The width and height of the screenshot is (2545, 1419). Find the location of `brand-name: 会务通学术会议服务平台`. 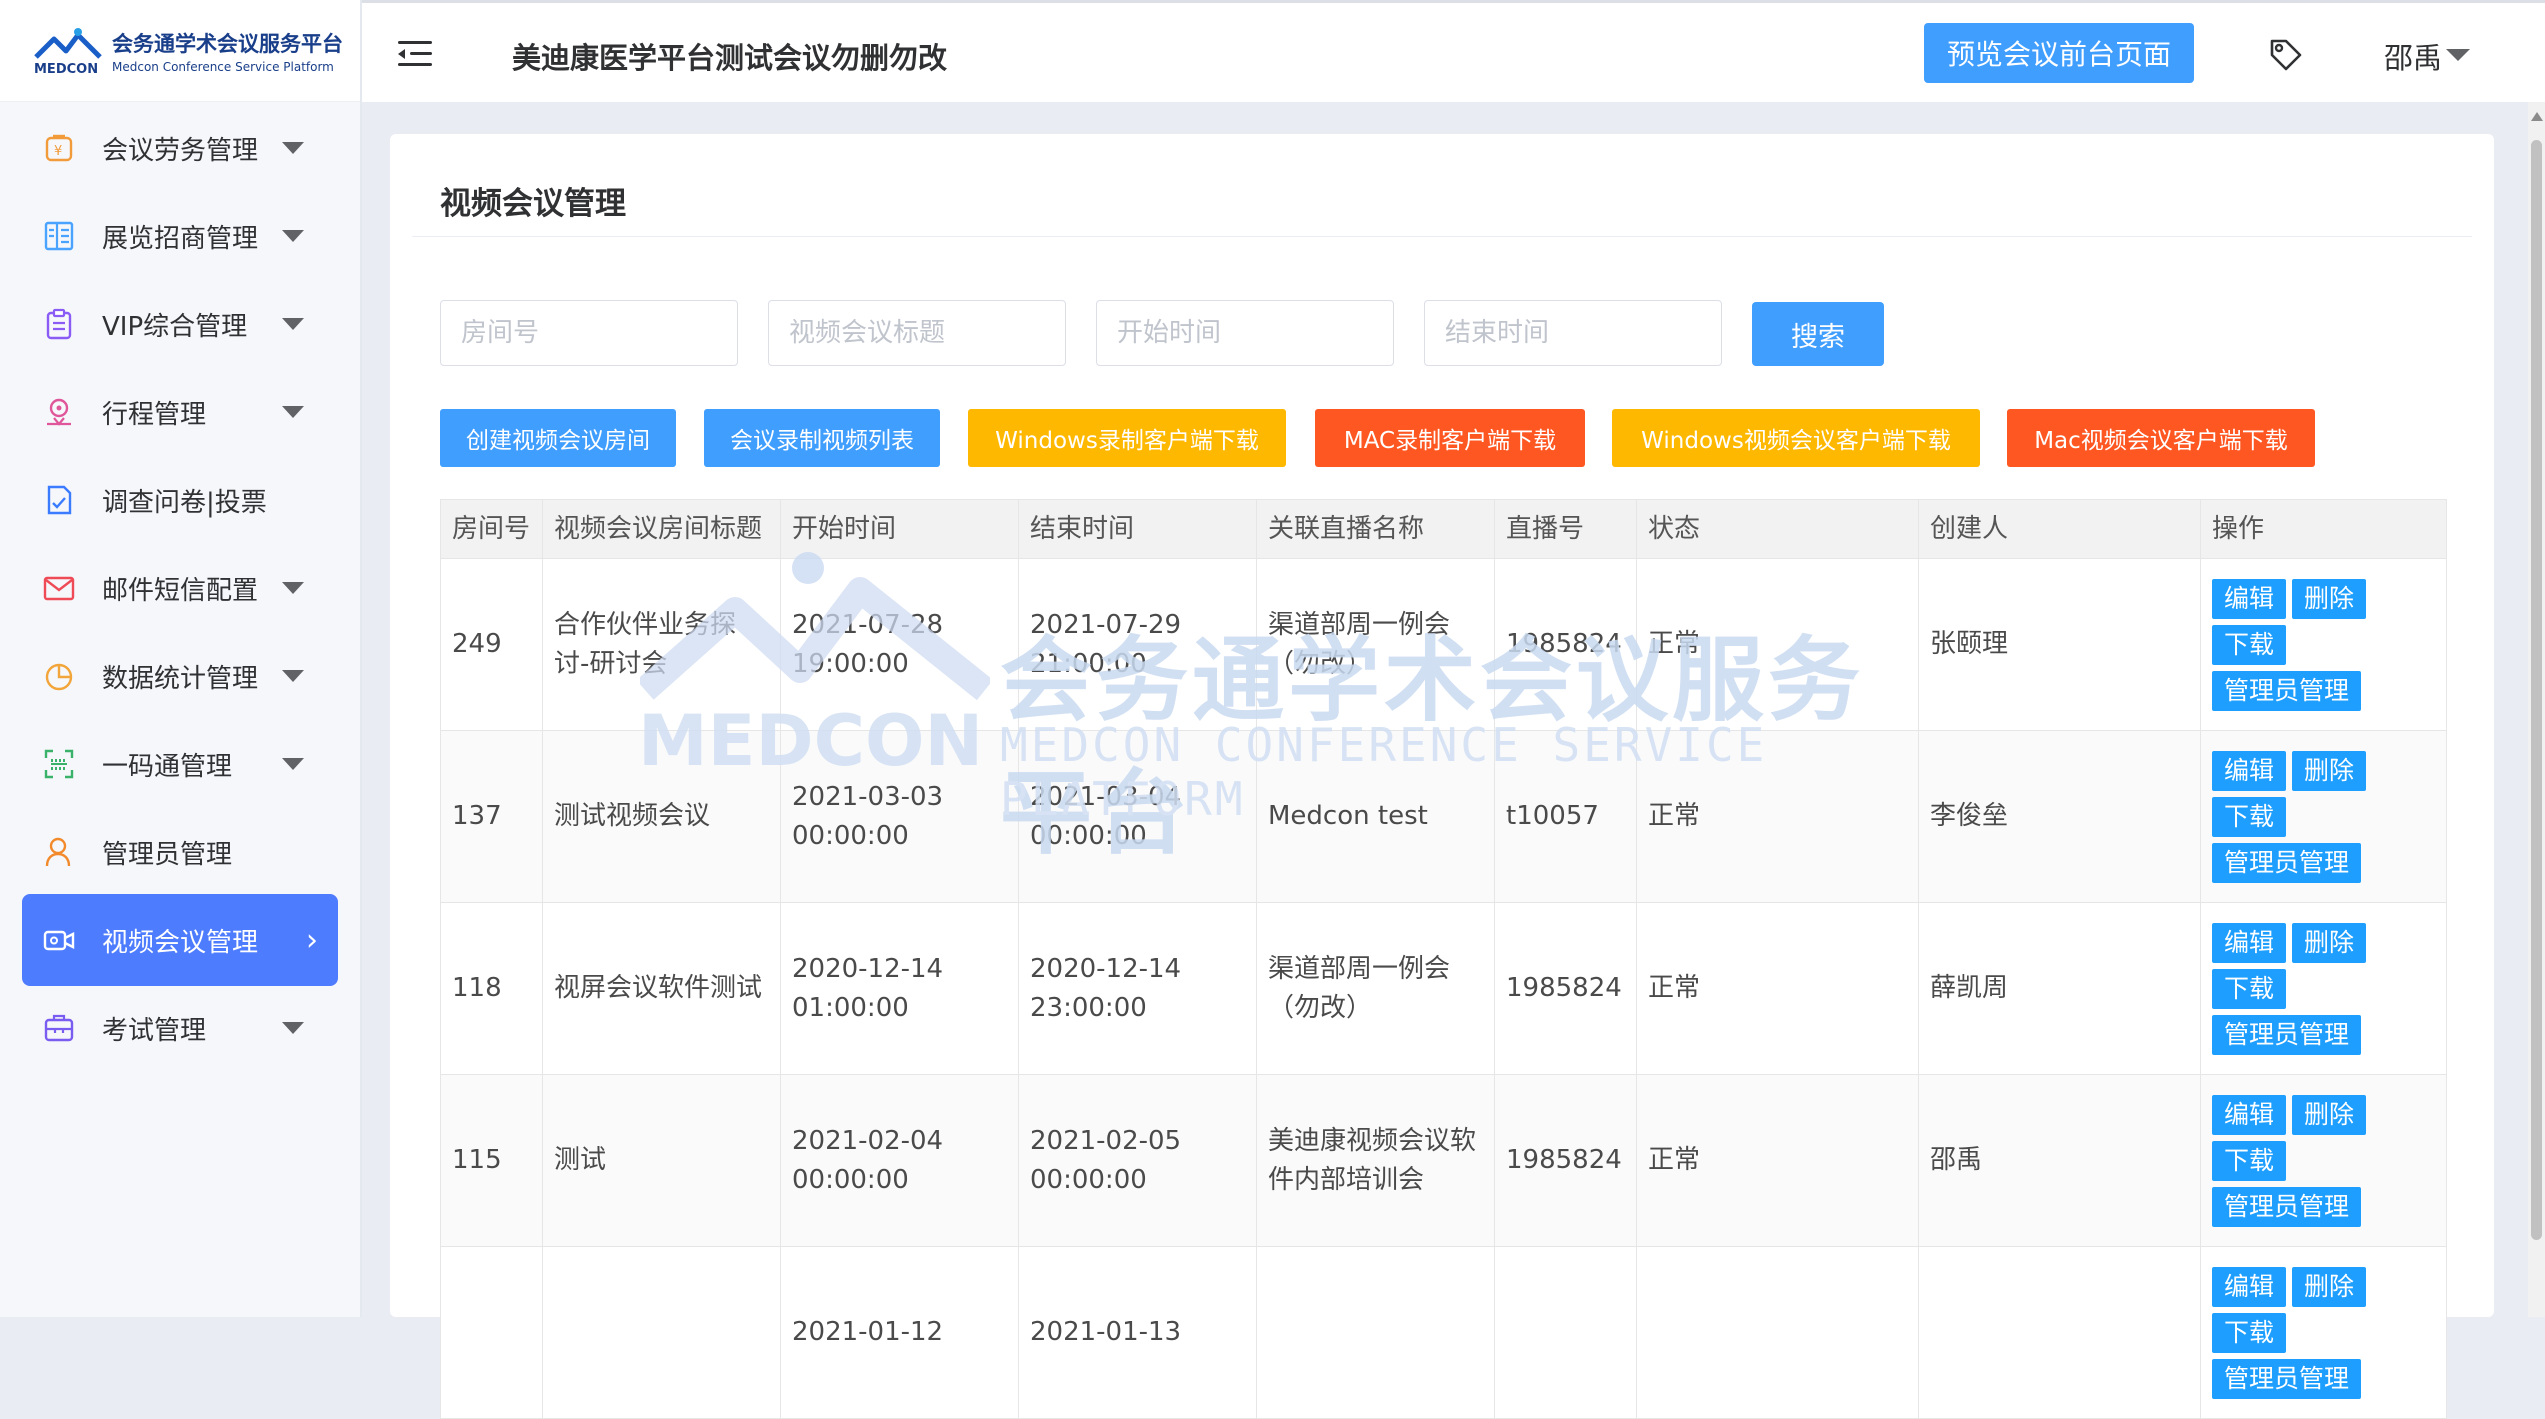

brand-name: 会务通学术会议服务平台 is located at coordinates (227, 43).